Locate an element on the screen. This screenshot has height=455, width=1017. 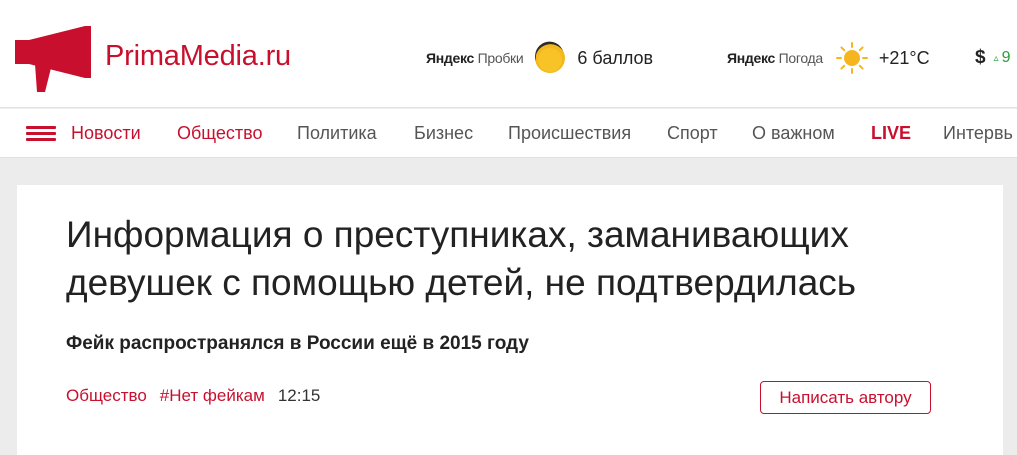
article-tag-no-fakes: #Нет фейкам is located at coordinates (212, 396).